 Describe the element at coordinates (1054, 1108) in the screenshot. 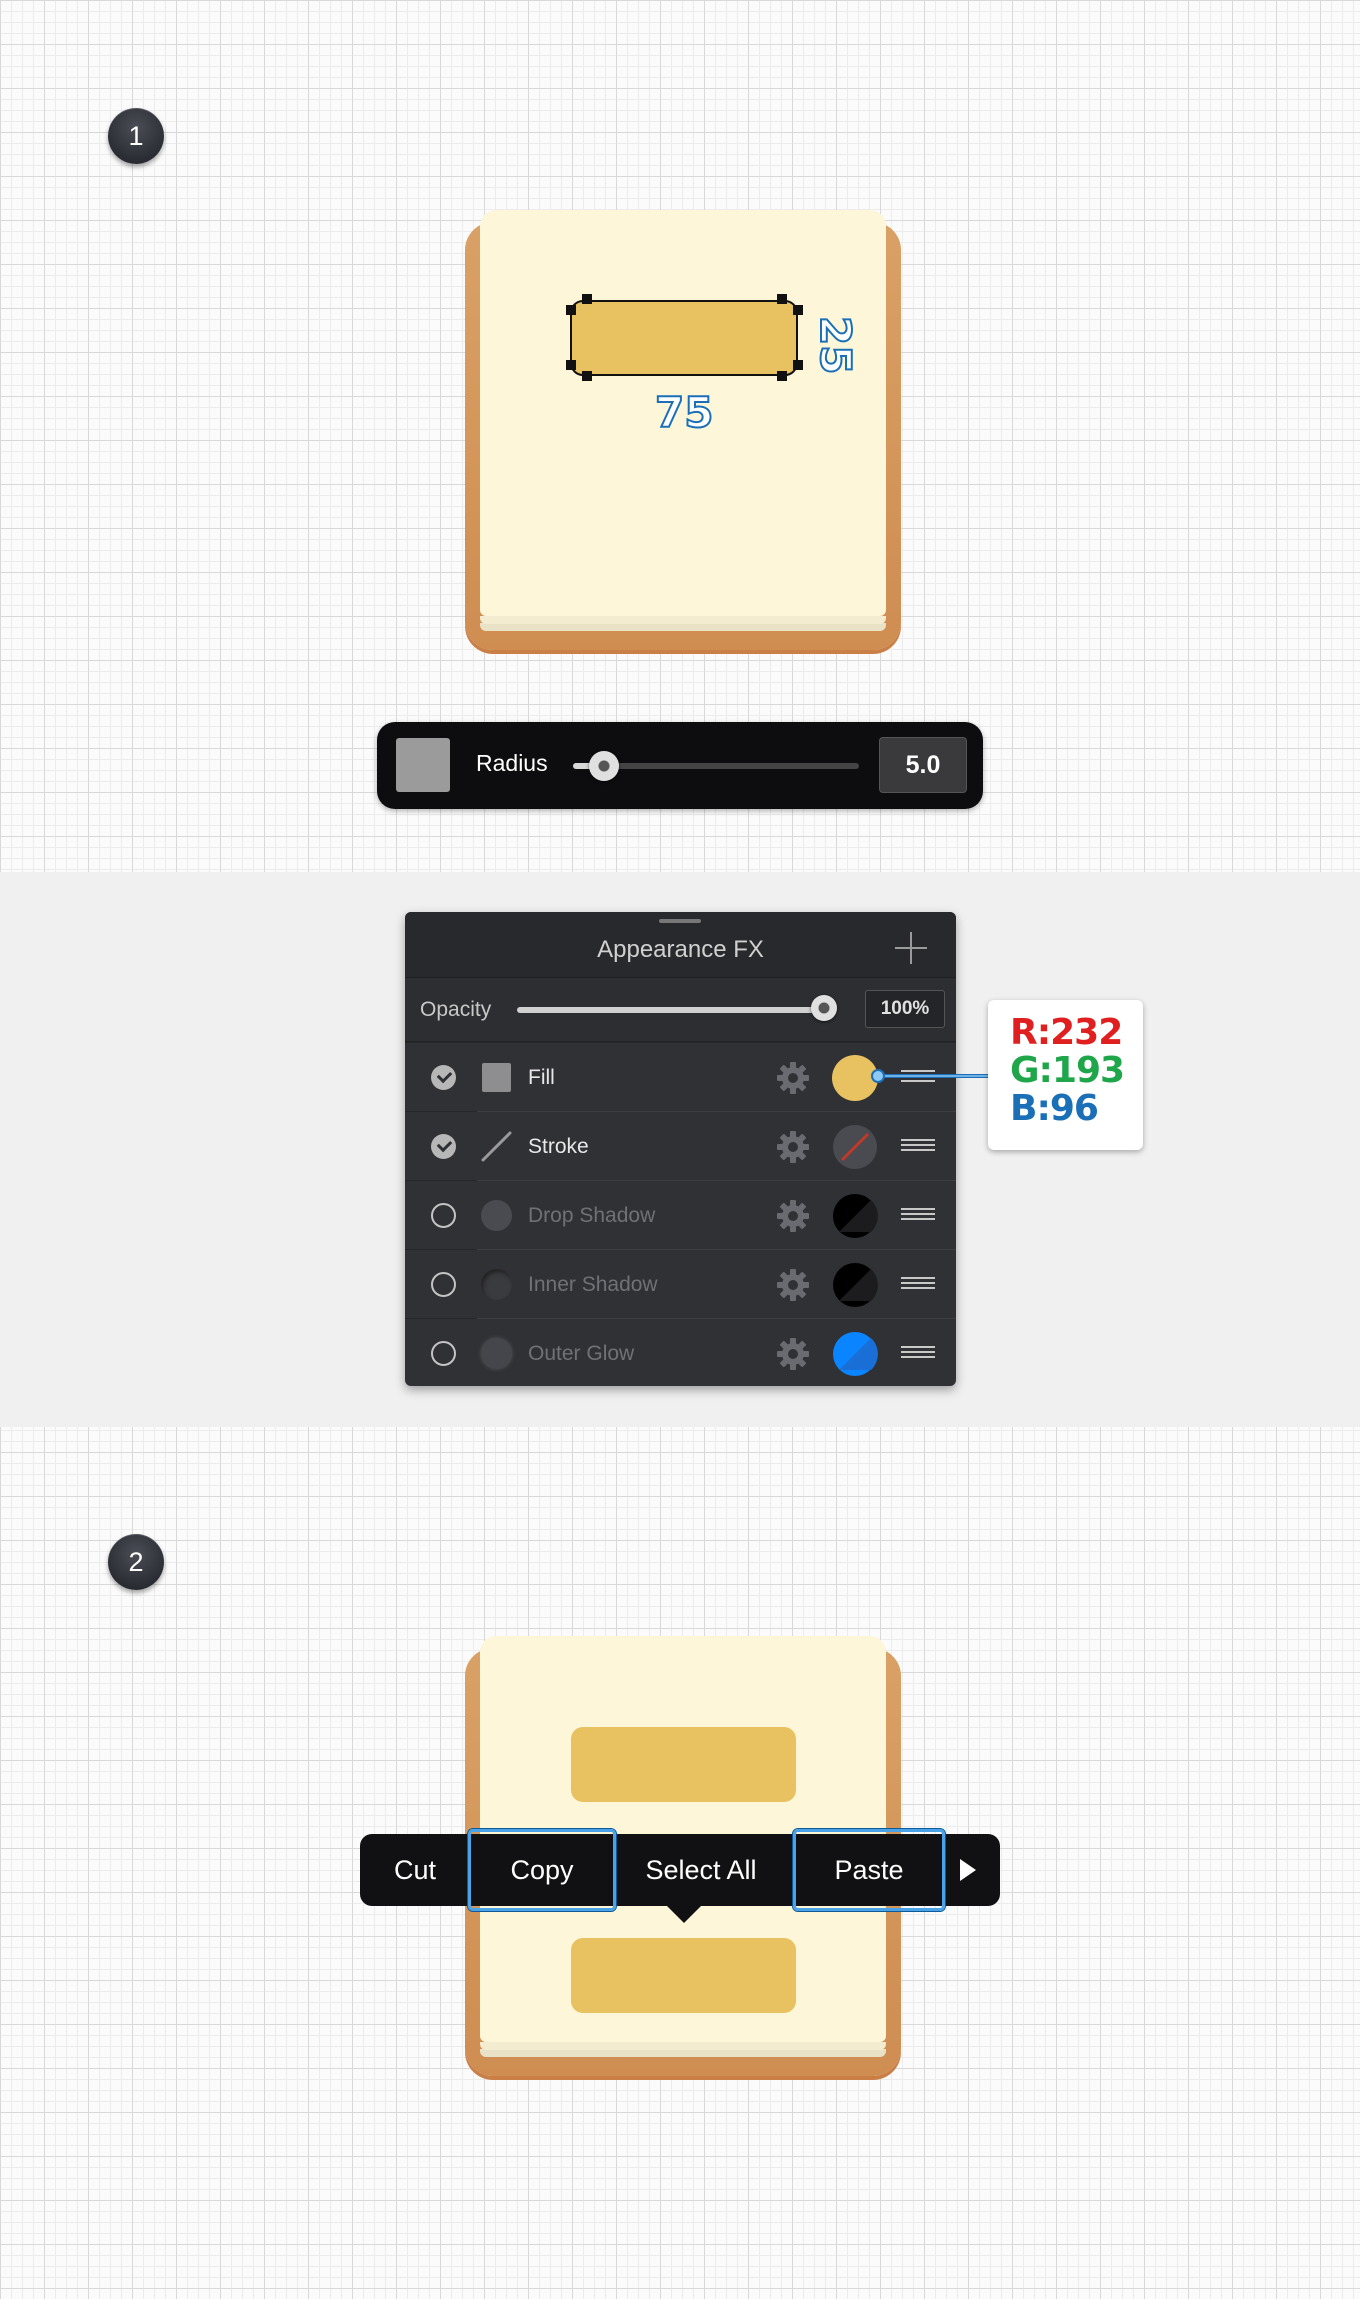

I see `blue-value: B:96` at that location.